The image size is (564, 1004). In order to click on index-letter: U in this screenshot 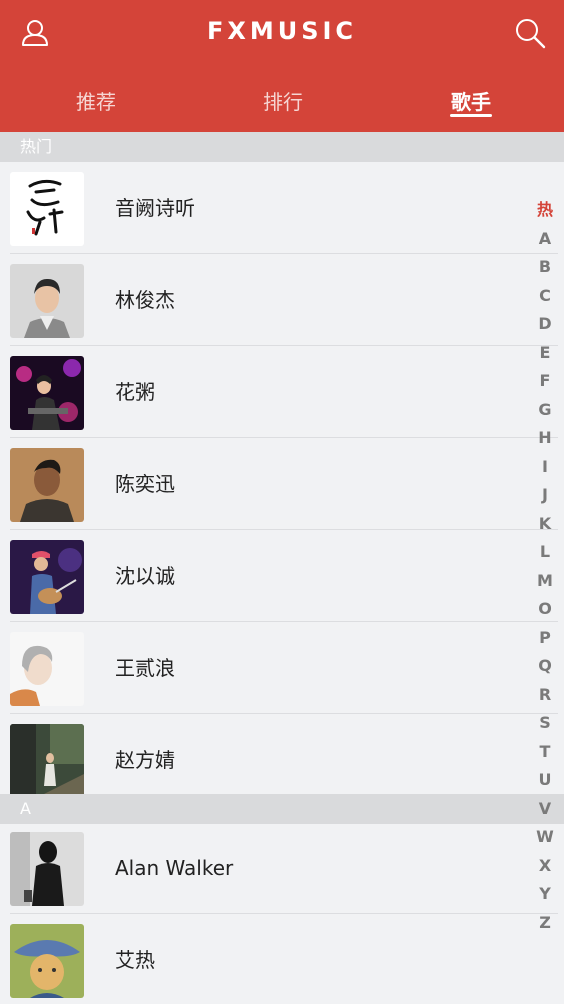, I will do `click(545, 780)`.